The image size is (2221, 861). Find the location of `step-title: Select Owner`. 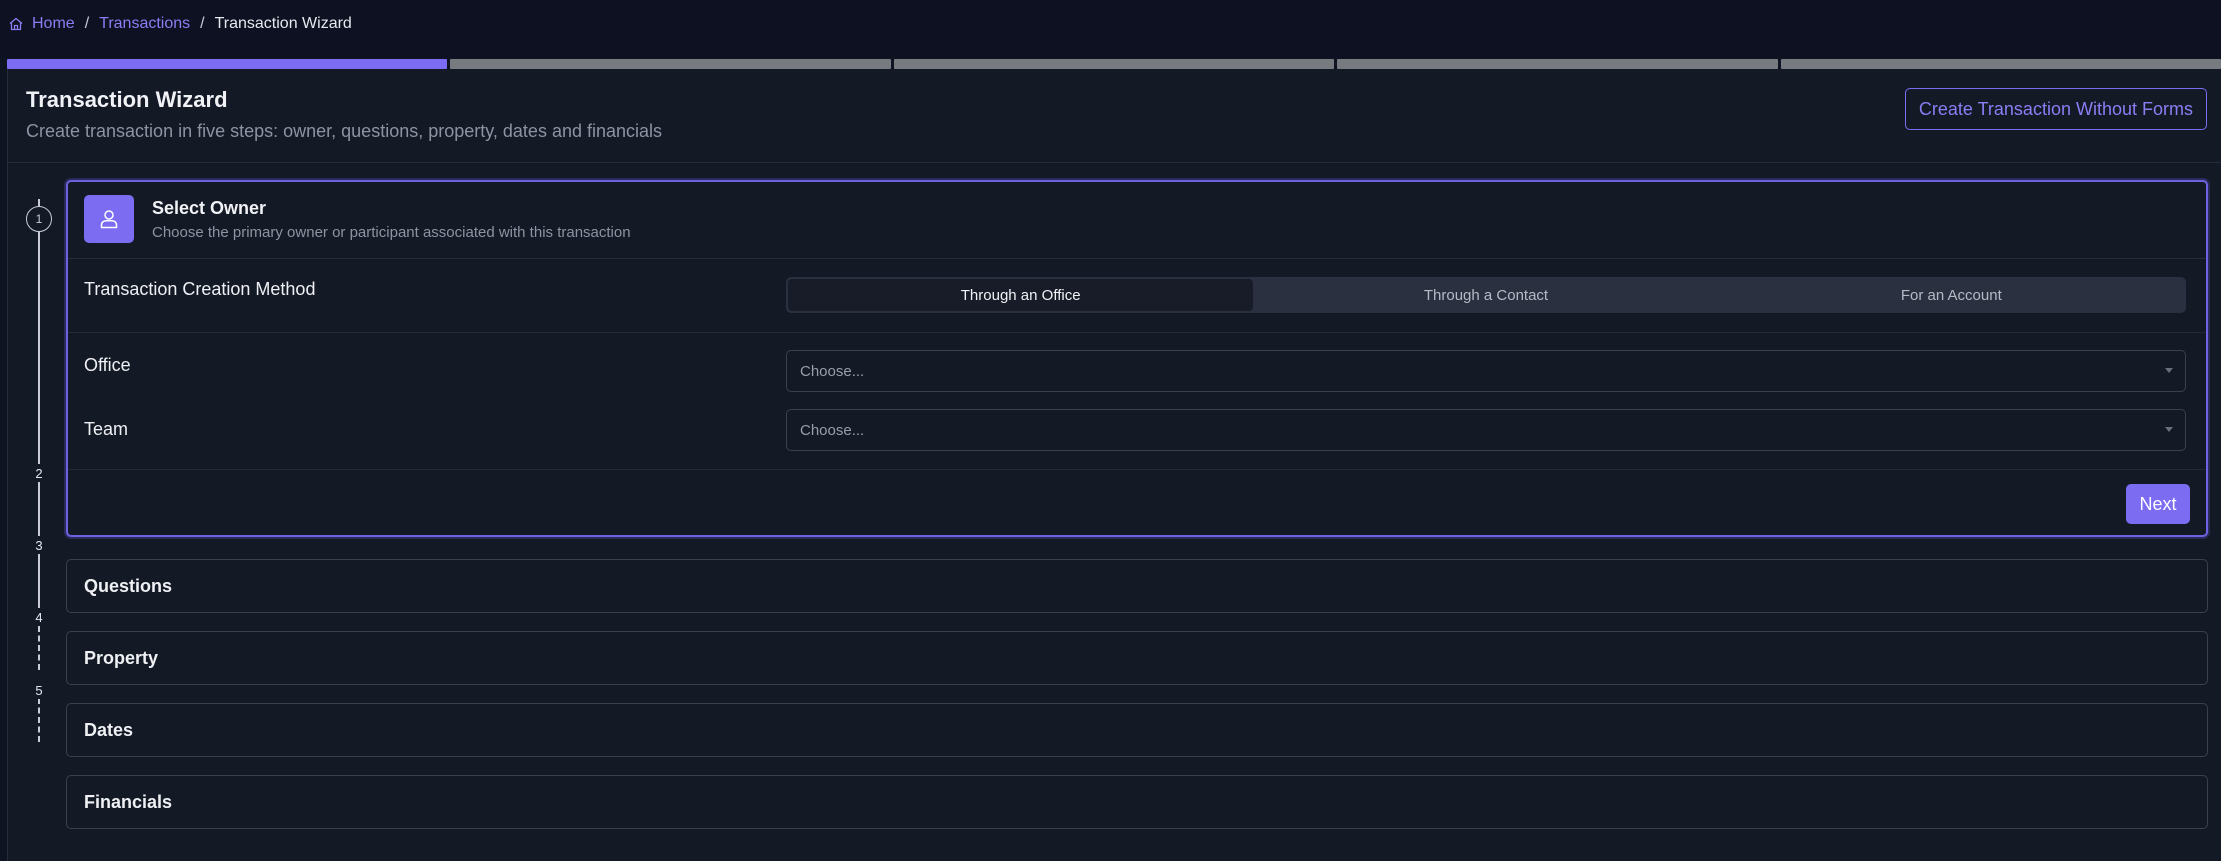

step-title: Select Owner is located at coordinates (209, 208).